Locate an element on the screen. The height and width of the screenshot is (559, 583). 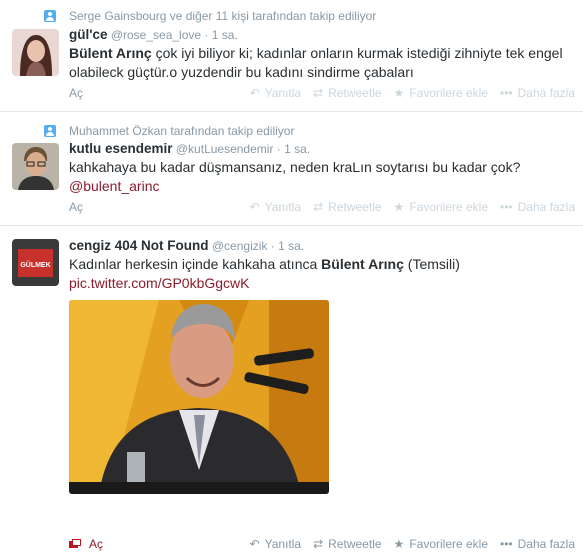
gallery-icon is located at coordinates (75, 544).